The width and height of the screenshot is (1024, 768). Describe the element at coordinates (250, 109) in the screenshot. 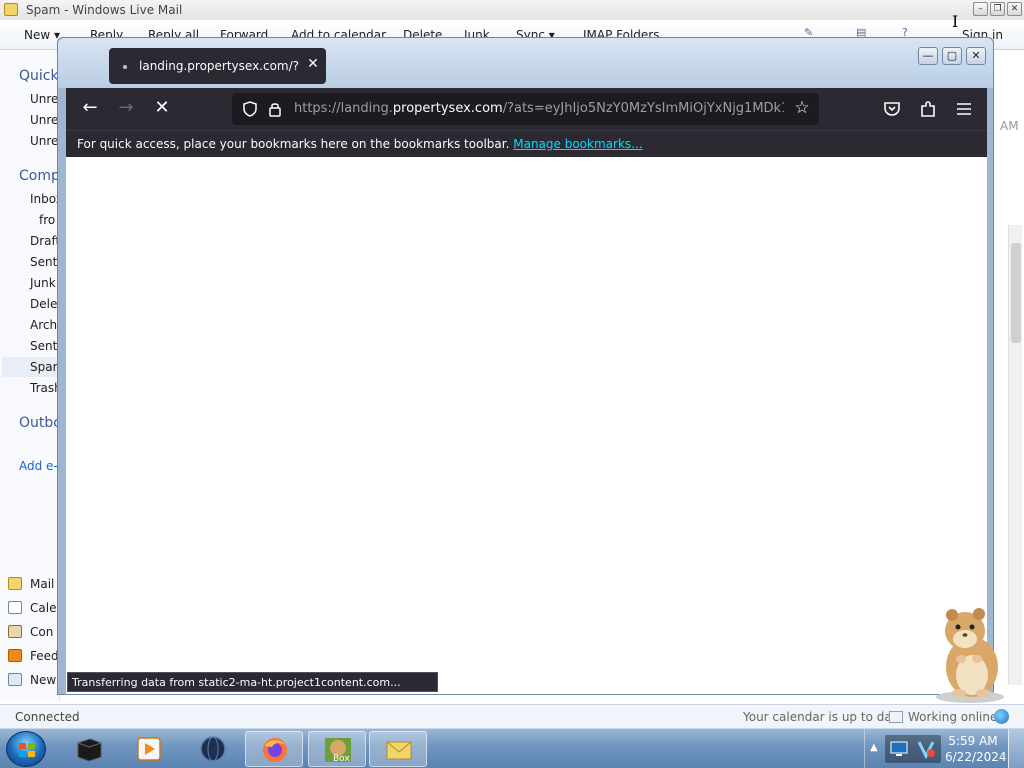

I see `tracking-protection-shield-icon` at that location.